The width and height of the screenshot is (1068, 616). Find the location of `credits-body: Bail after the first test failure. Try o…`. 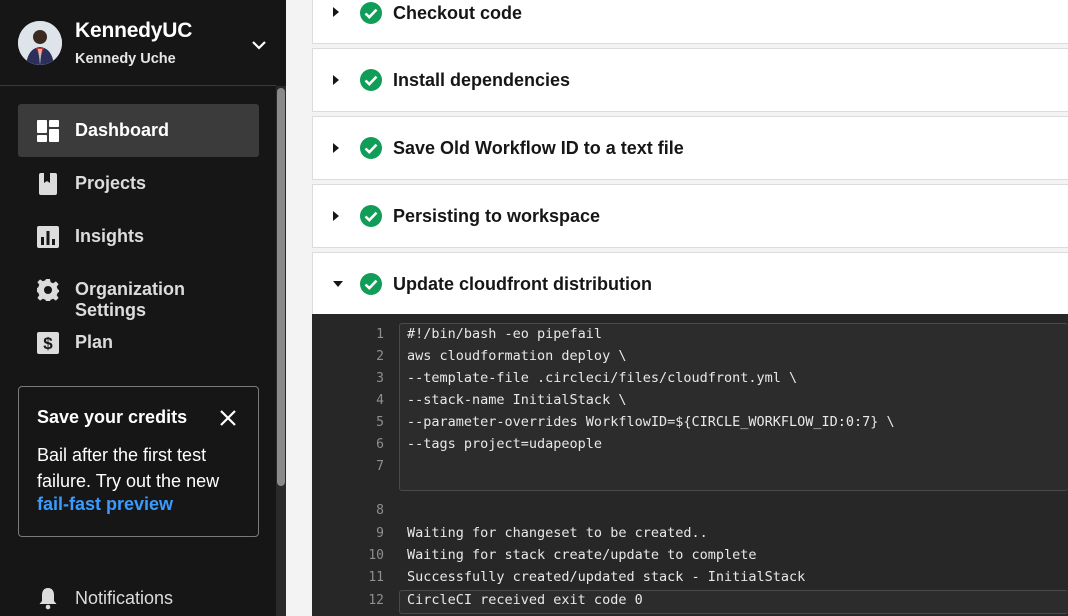

credits-body: Bail after the first test failure. Try o… is located at coordinates (128, 468).